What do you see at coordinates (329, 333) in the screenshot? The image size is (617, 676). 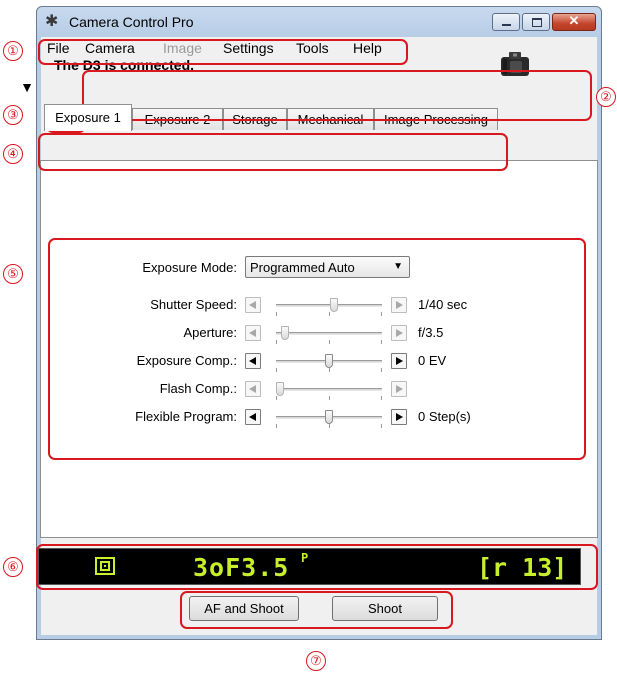 I see `aperture-slider-track` at bounding box center [329, 333].